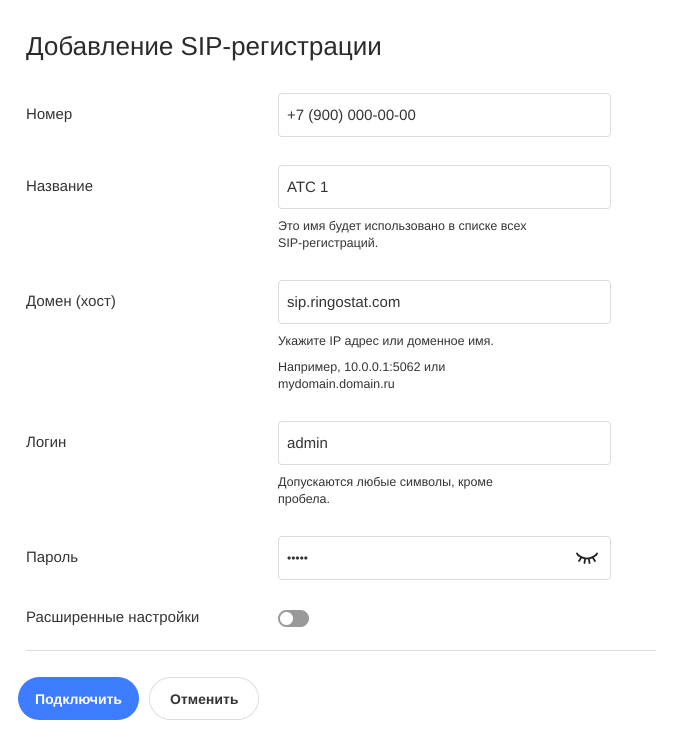 Image resolution: width=682 pixels, height=732 pixels. What do you see at coordinates (50, 115) in the screenshot?
I see `field-label: Номер` at bounding box center [50, 115].